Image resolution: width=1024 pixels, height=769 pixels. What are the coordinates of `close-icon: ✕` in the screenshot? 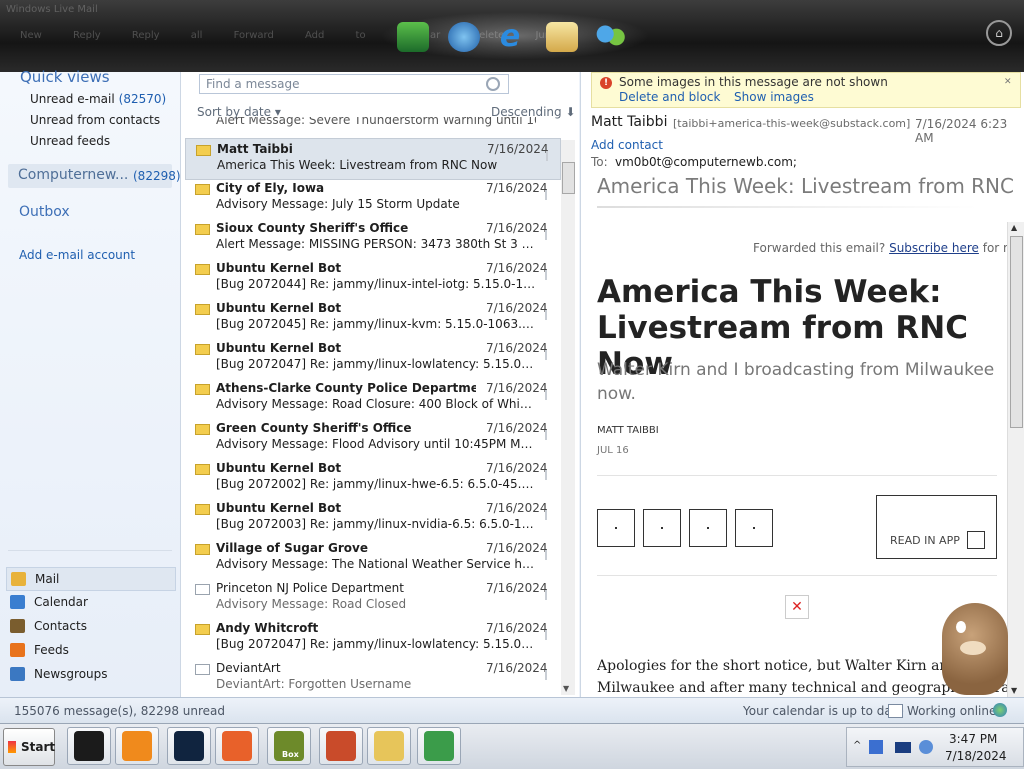 It's located at (1009, 82).